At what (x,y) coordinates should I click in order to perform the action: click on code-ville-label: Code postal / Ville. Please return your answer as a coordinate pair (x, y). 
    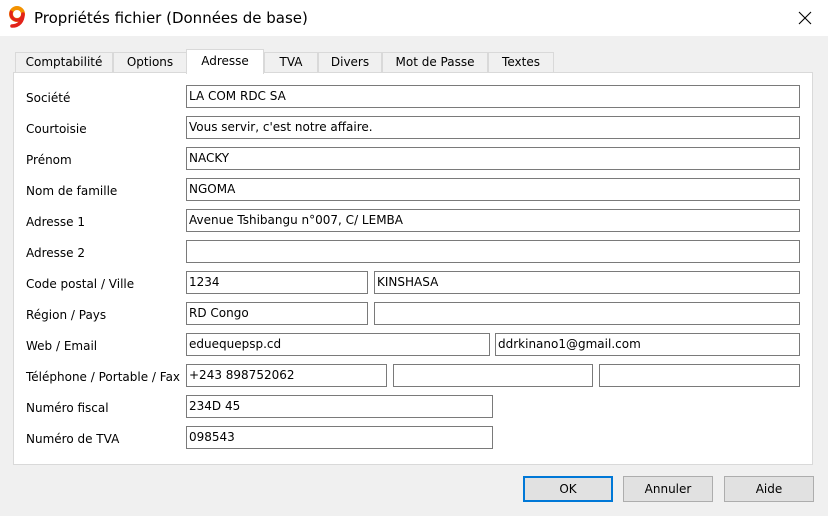
    Looking at the image, I should click on (80, 284).